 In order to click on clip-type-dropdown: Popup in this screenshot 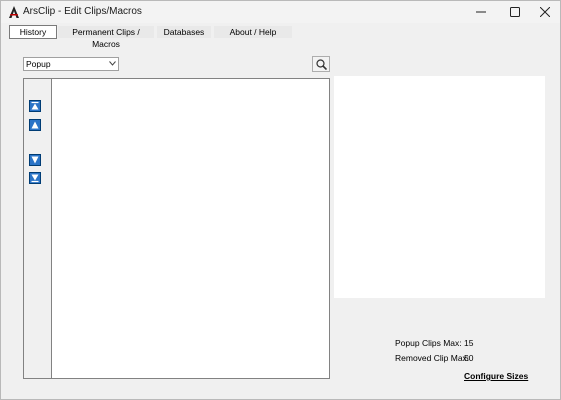, I will do `click(71, 64)`.